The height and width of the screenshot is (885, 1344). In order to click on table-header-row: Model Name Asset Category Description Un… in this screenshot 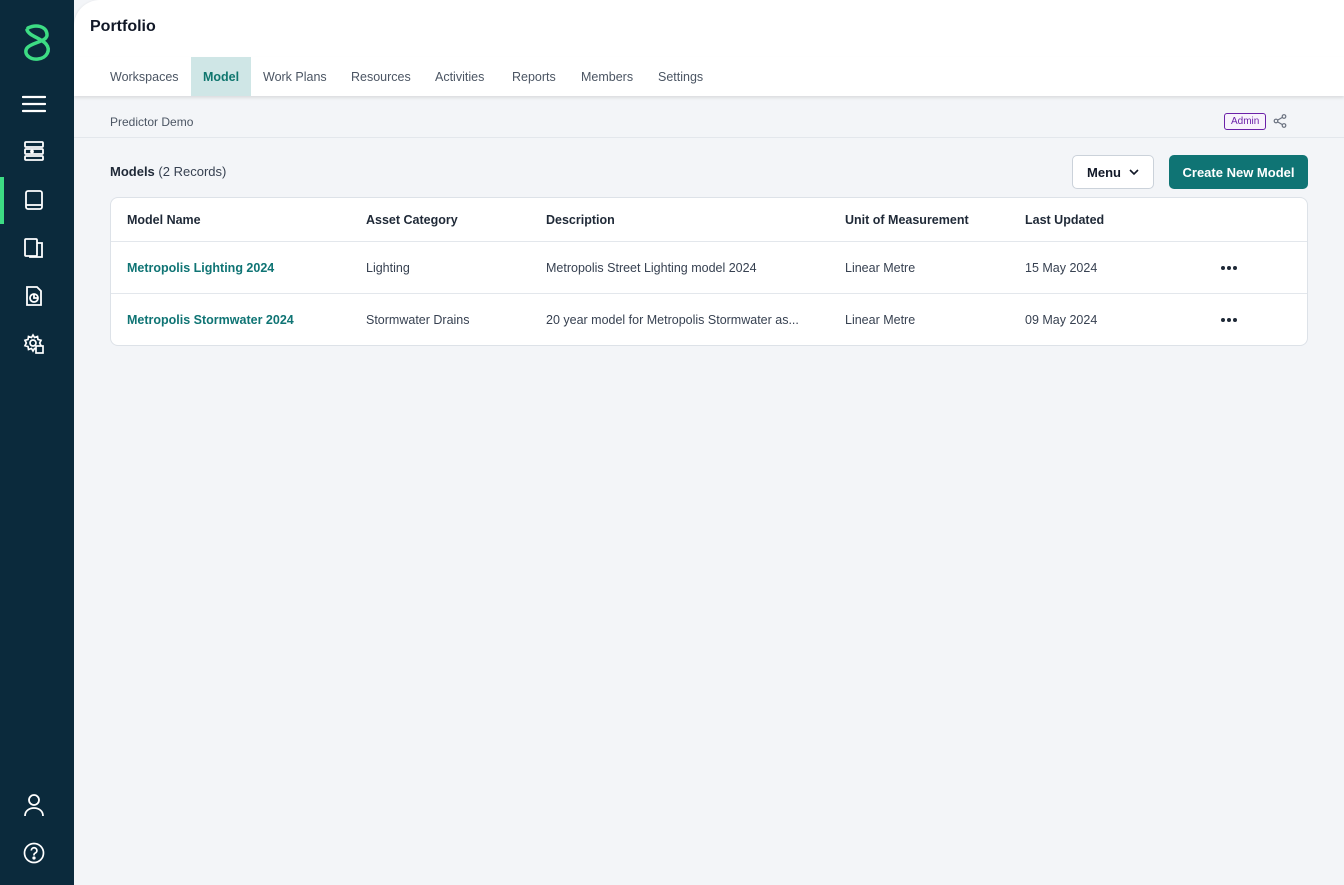, I will do `click(709, 220)`.